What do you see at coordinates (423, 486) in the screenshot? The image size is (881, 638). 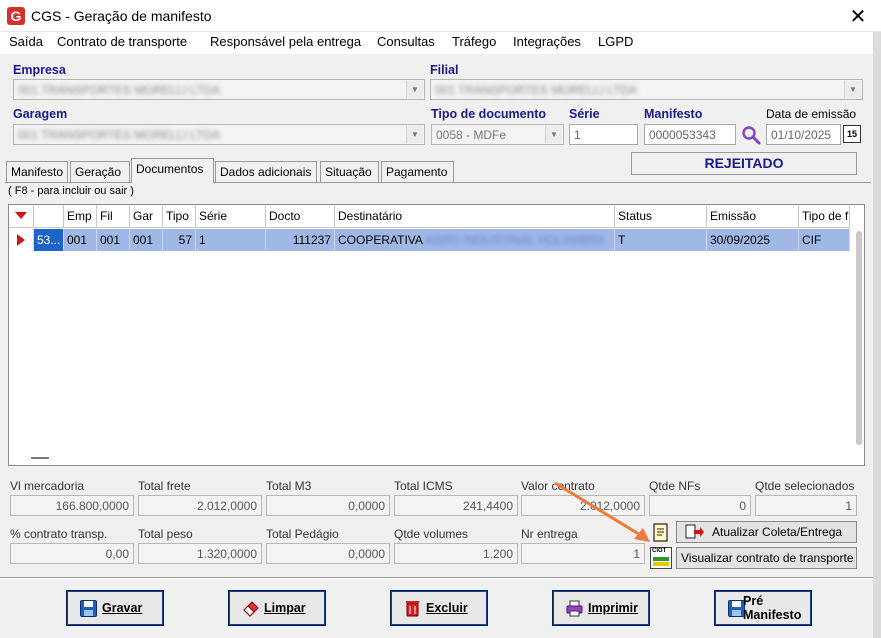 I see `total-icms-label: Total ICMS` at bounding box center [423, 486].